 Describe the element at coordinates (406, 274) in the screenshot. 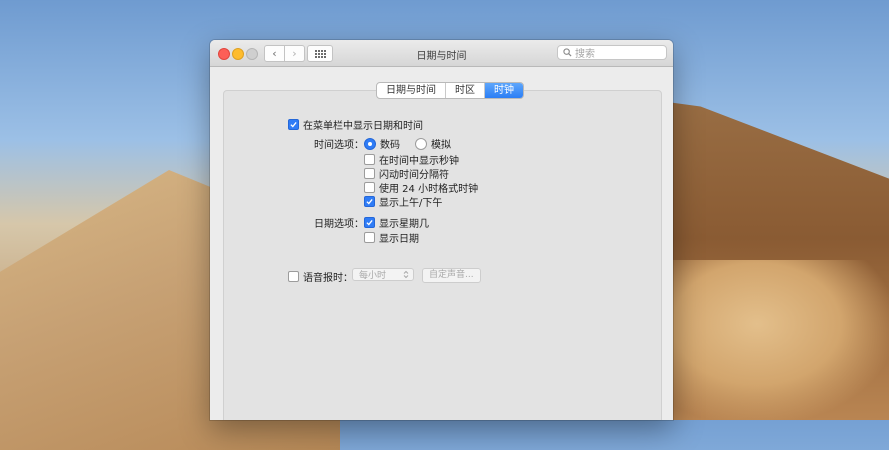

I see `updown-chevron-icon` at that location.